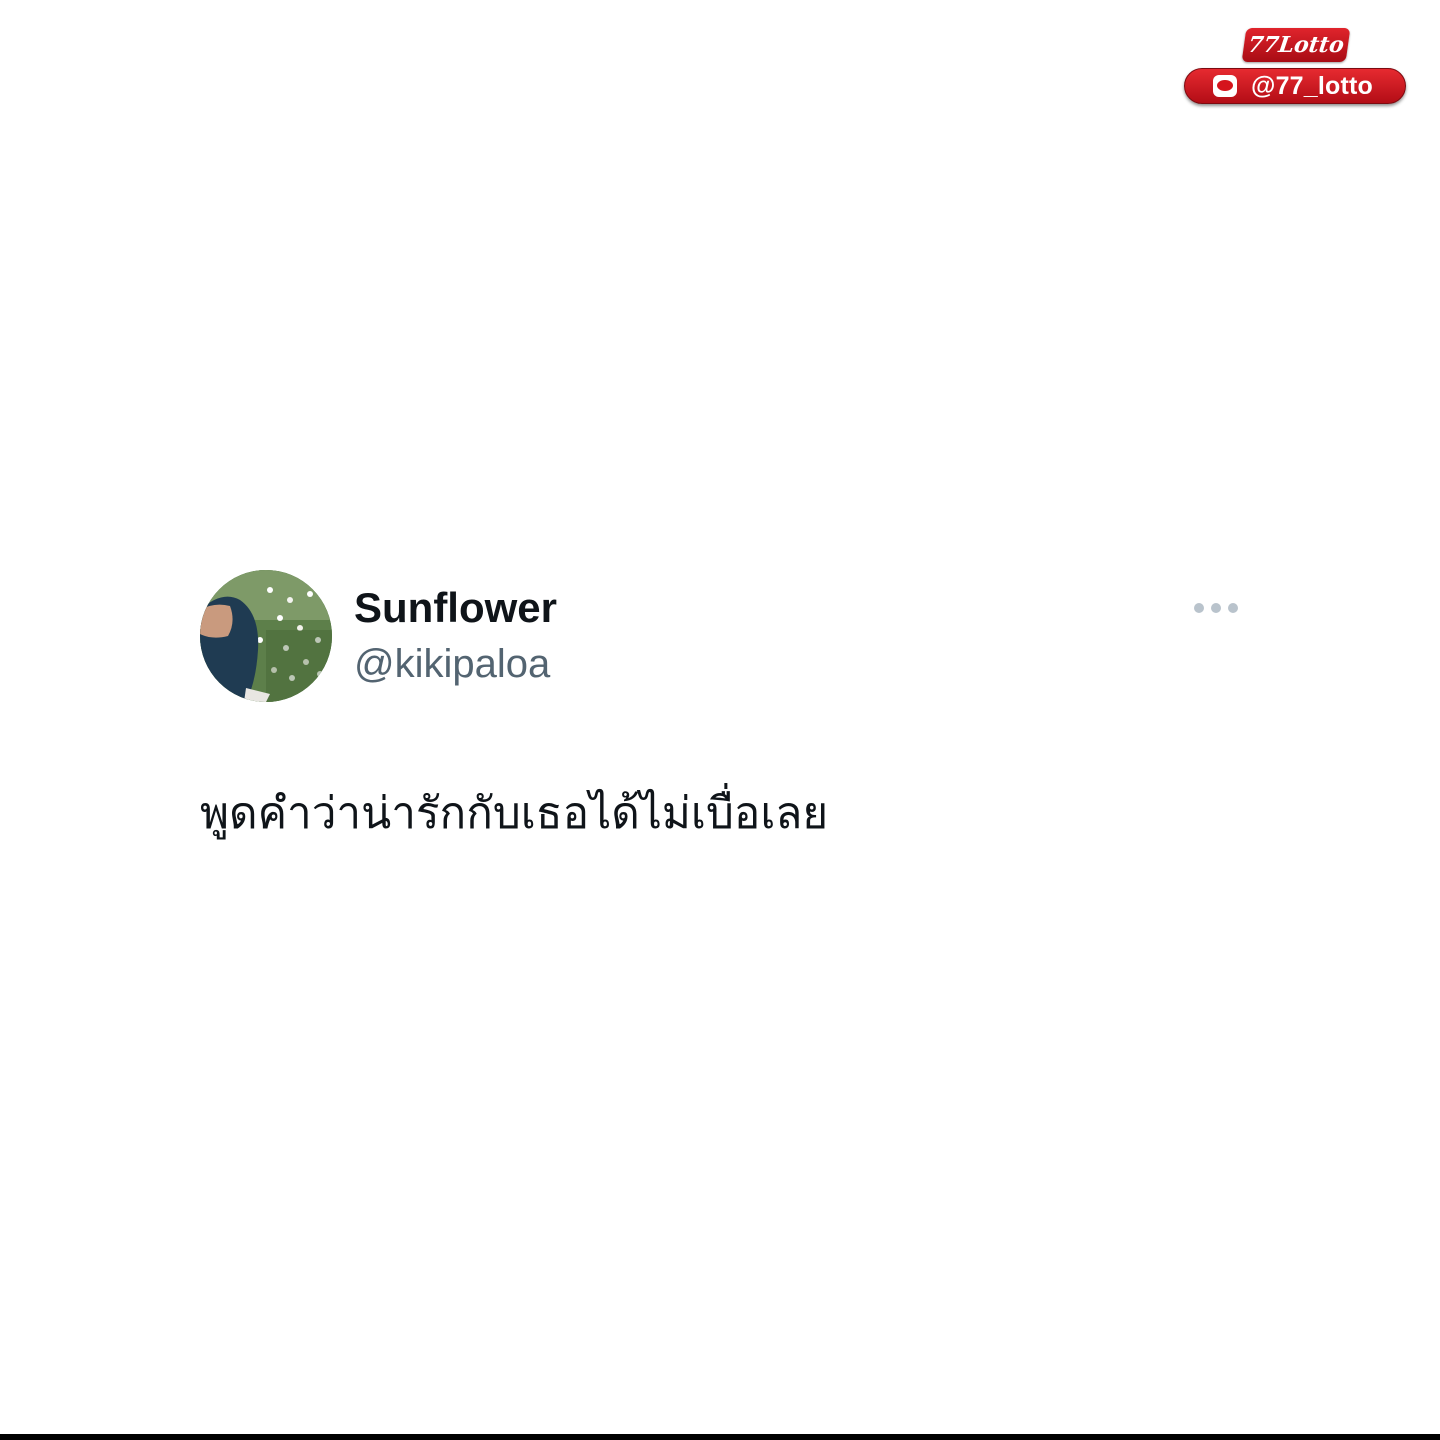 This screenshot has width=1440, height=1440. What do you see at coordinates (1296, 45) in the screenshot?
I see `watermark-brand-logo: 77Lotto` at bounding box center [1296, 45].